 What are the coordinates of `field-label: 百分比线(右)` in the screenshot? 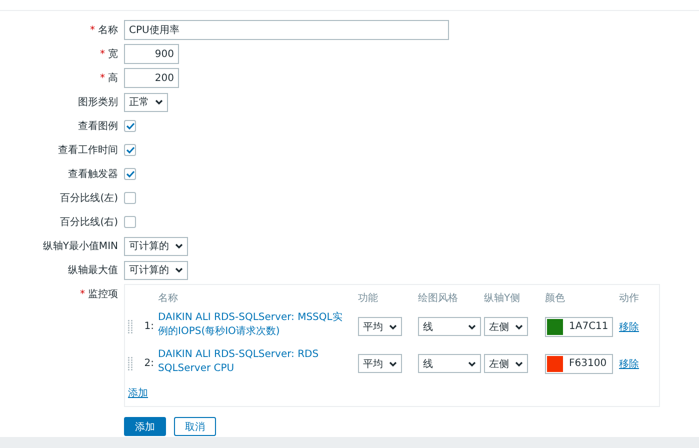 It's located at (89, 222).